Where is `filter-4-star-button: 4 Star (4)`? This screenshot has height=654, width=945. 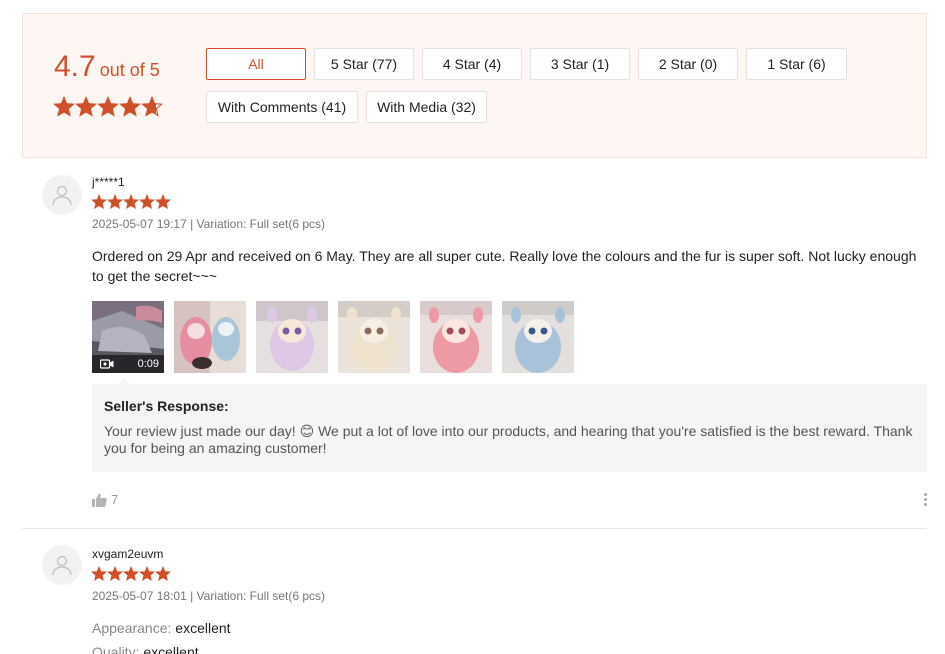 filter-4-star-button: 4 Star (4) is located at coordinates (472, 64).